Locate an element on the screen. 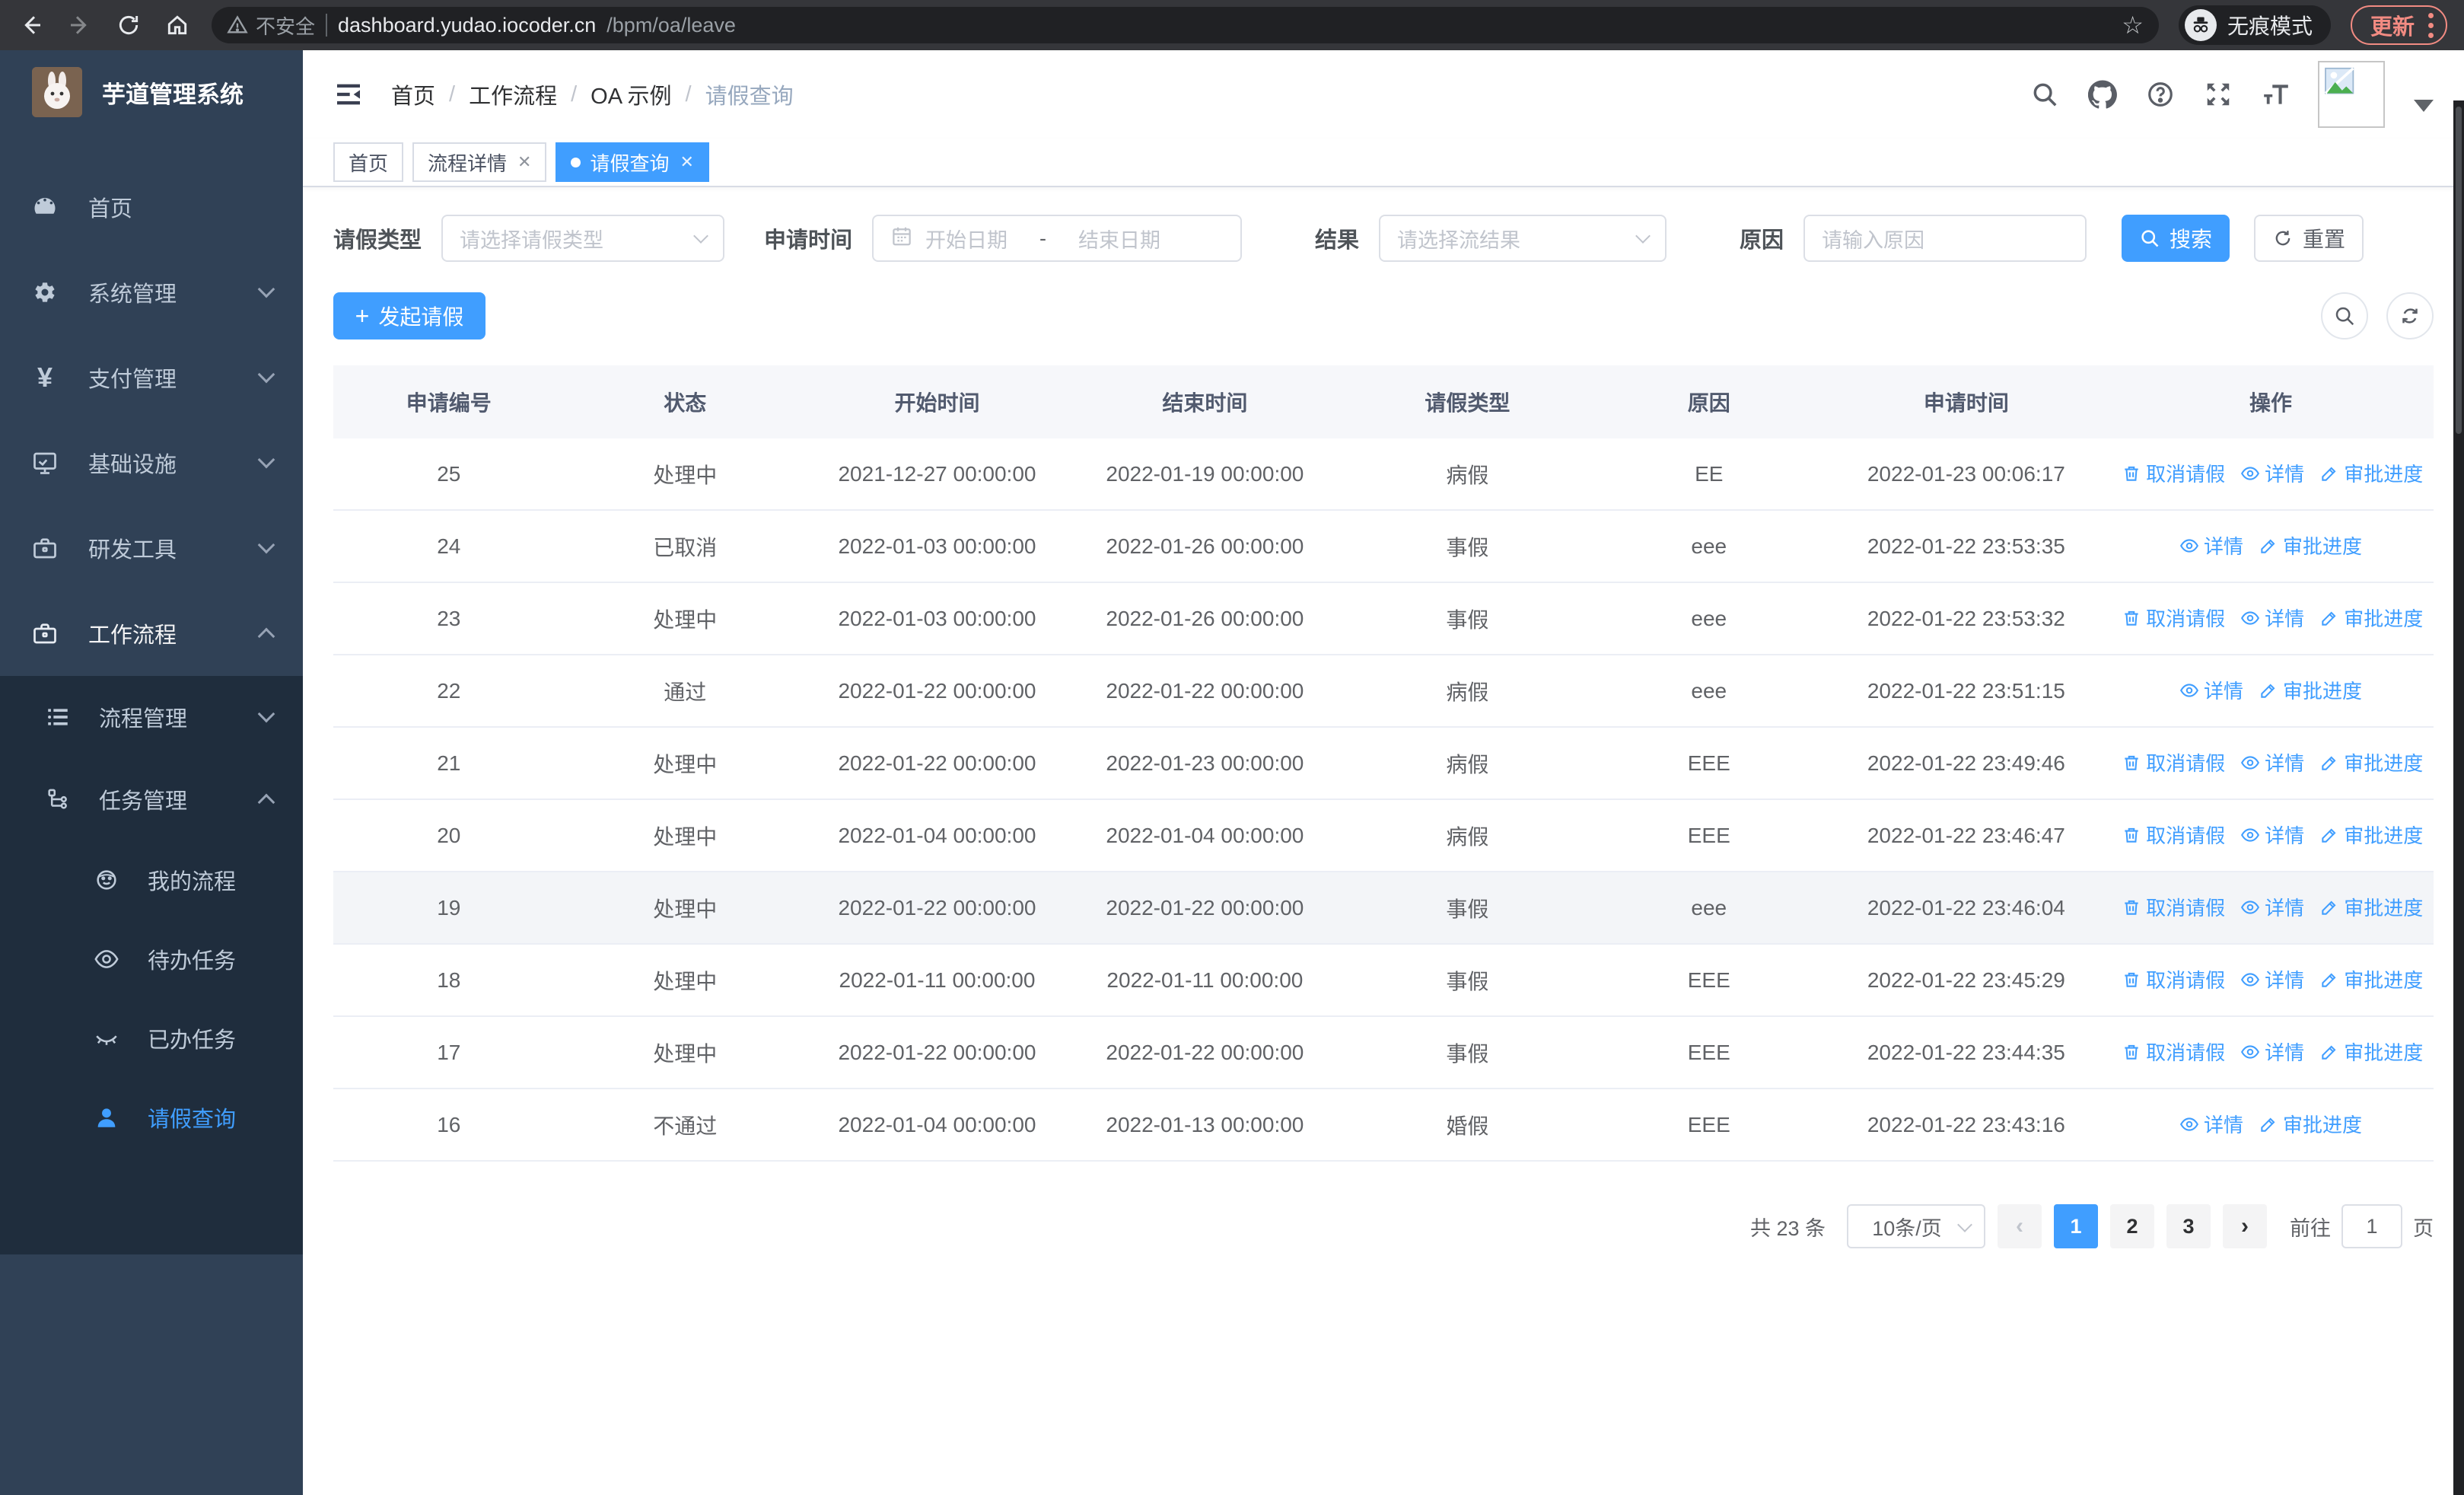 This screenshot has height=1495, width=2464. back-icon is located at coordinates (31, 26).